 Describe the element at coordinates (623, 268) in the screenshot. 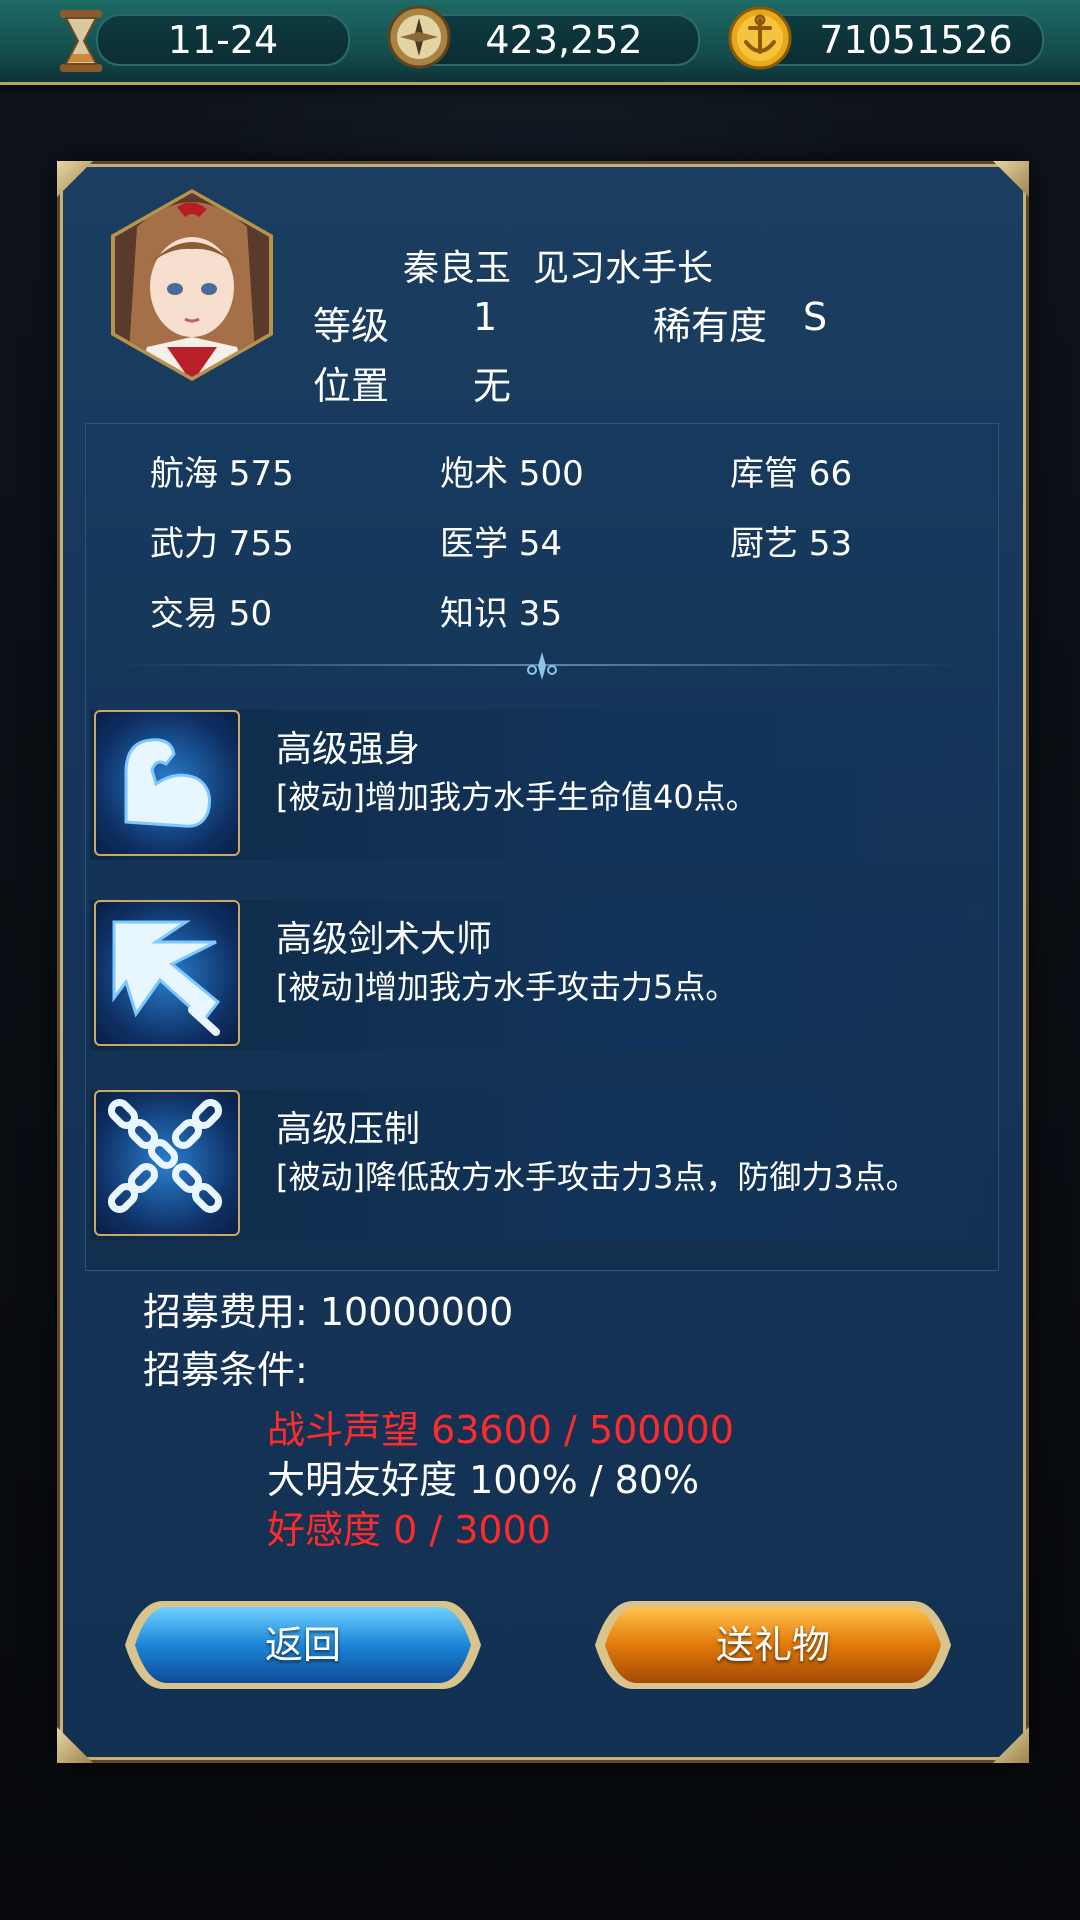

I see `character-title: 见习水手长` at that location.